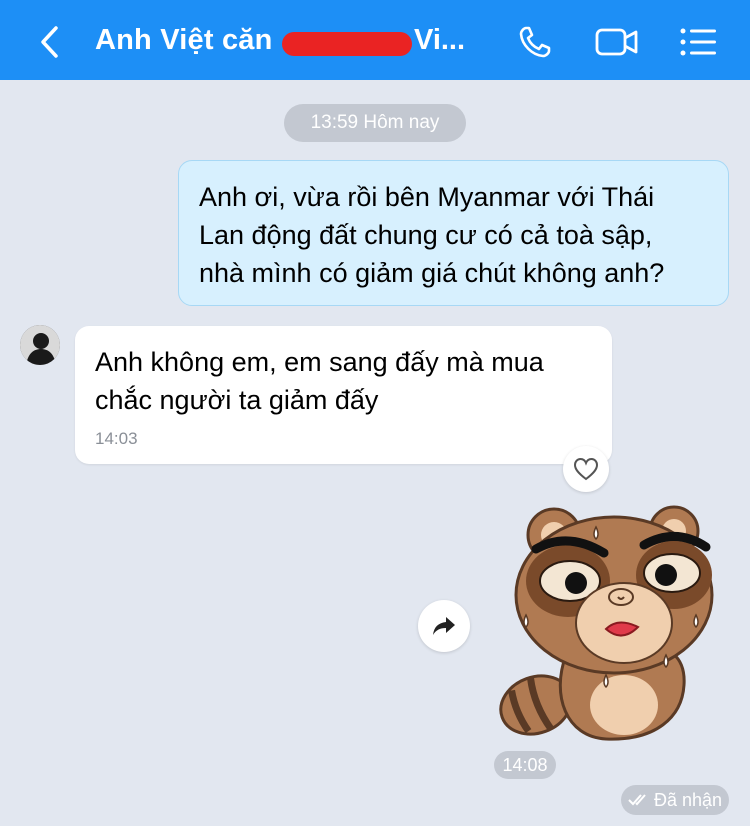 The height and width of the screenshot is (826, 750). I want to click on menu-button, so click(698, 42).